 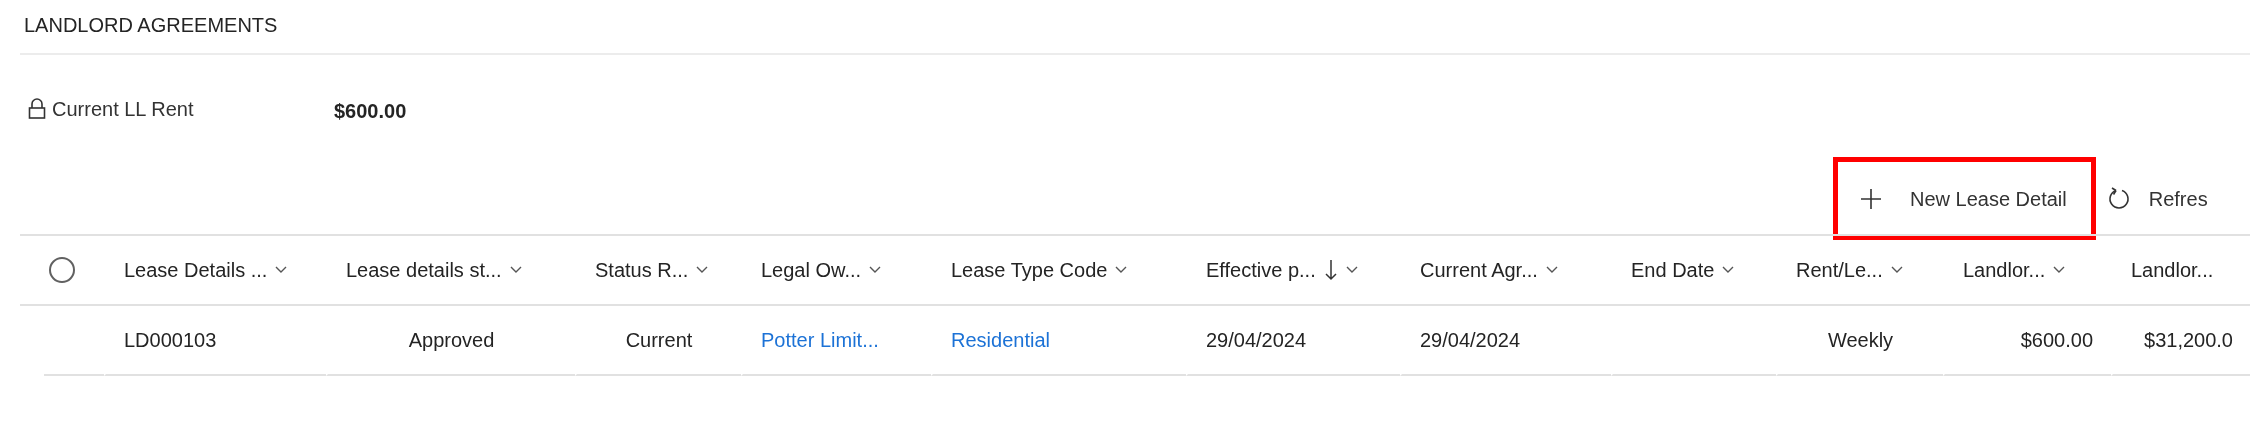 What do you see at coordinates (151, 25) in the screenshot?
I see `section-title: LANDLORD AGREEMENTS` at bounding box center [151, 25].